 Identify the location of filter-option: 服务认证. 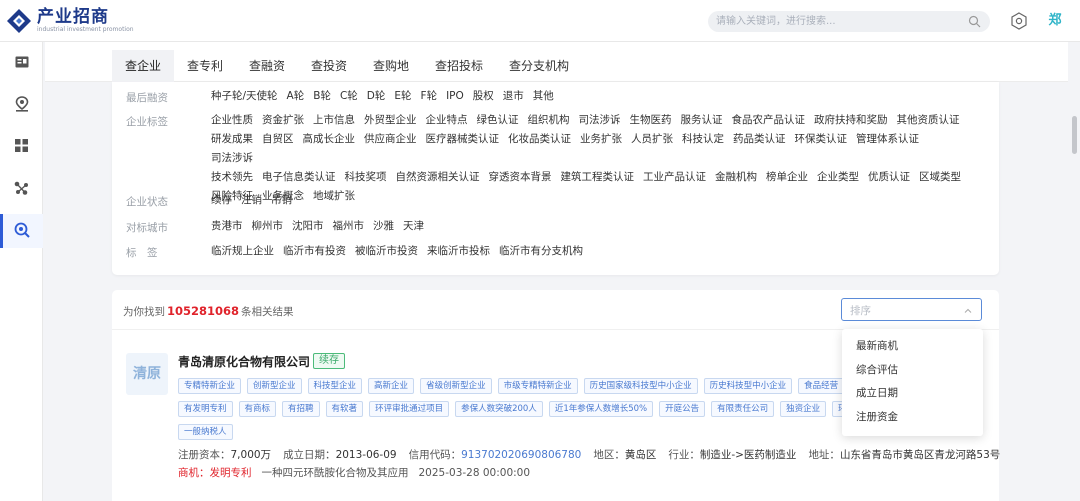
(702, 120).